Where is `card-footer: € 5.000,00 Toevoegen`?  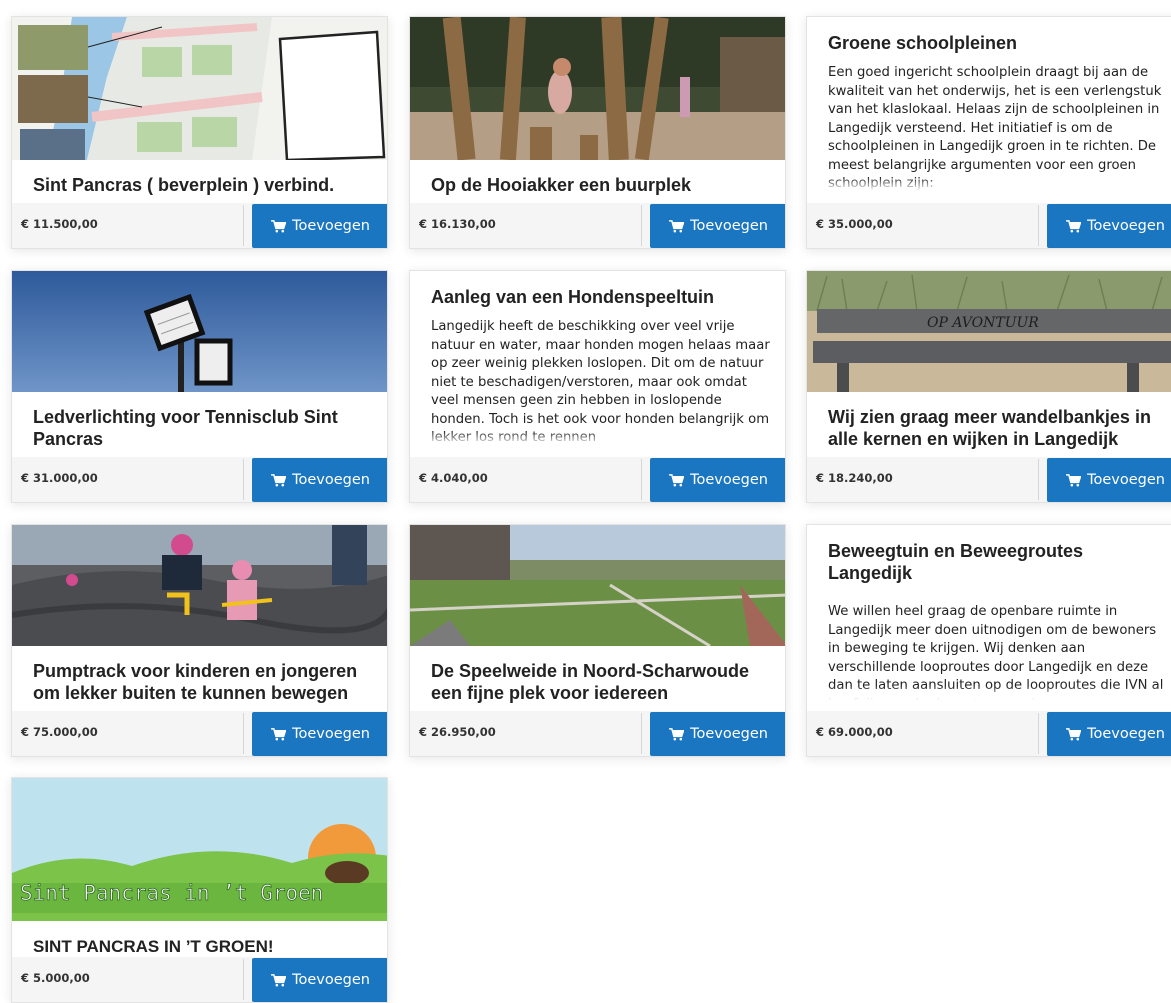
card-footer: € 5.000,00 Toevoegen is located at coordinates (199, 979).